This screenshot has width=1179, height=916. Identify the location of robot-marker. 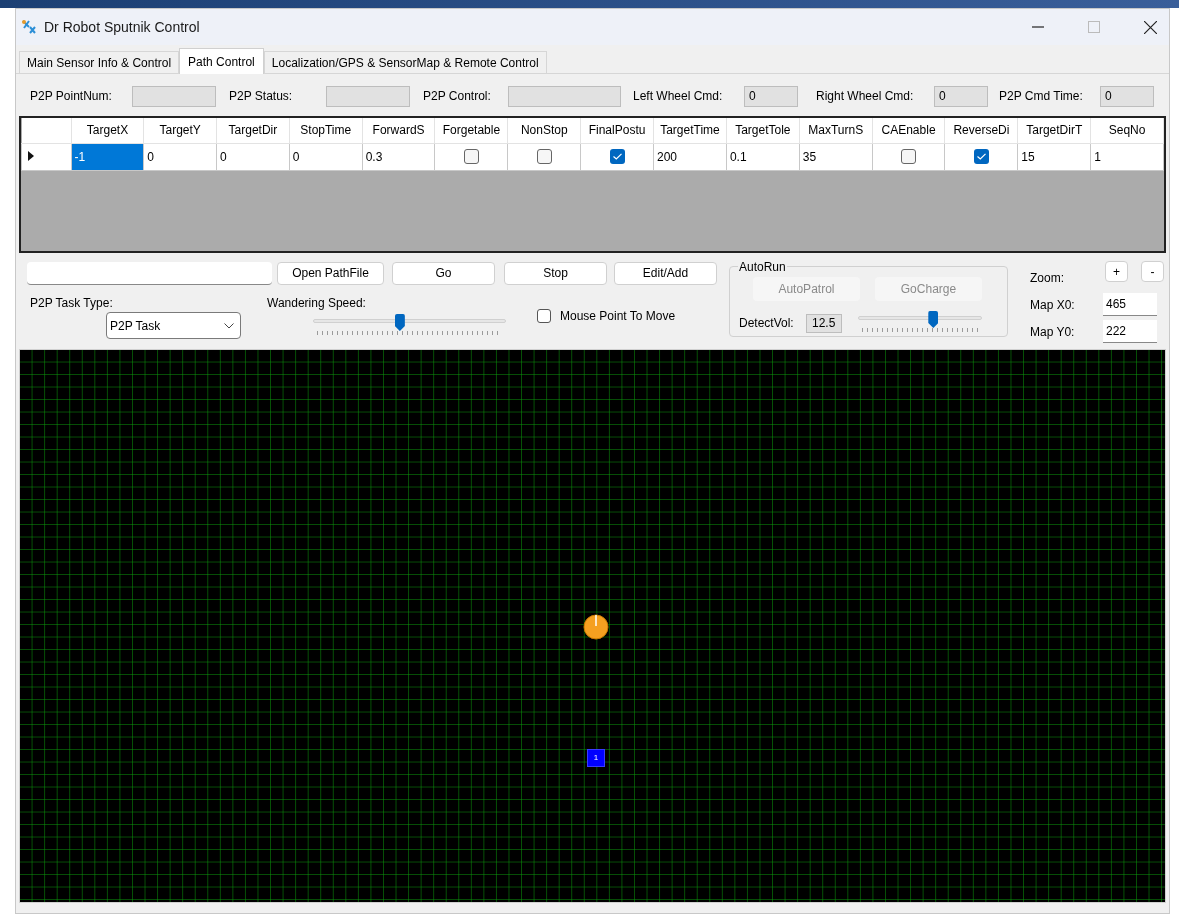
(596, 627).